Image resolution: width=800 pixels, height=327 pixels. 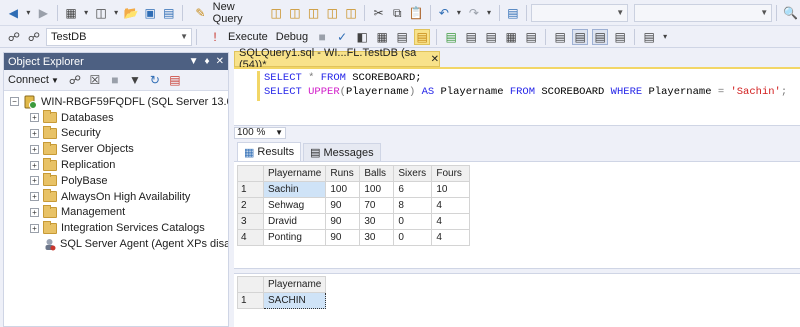 What do you see at coordinates (116, 165) in the screenshot?
I see `tree-item-replication: + Replication` at bounding box center [116, 165].